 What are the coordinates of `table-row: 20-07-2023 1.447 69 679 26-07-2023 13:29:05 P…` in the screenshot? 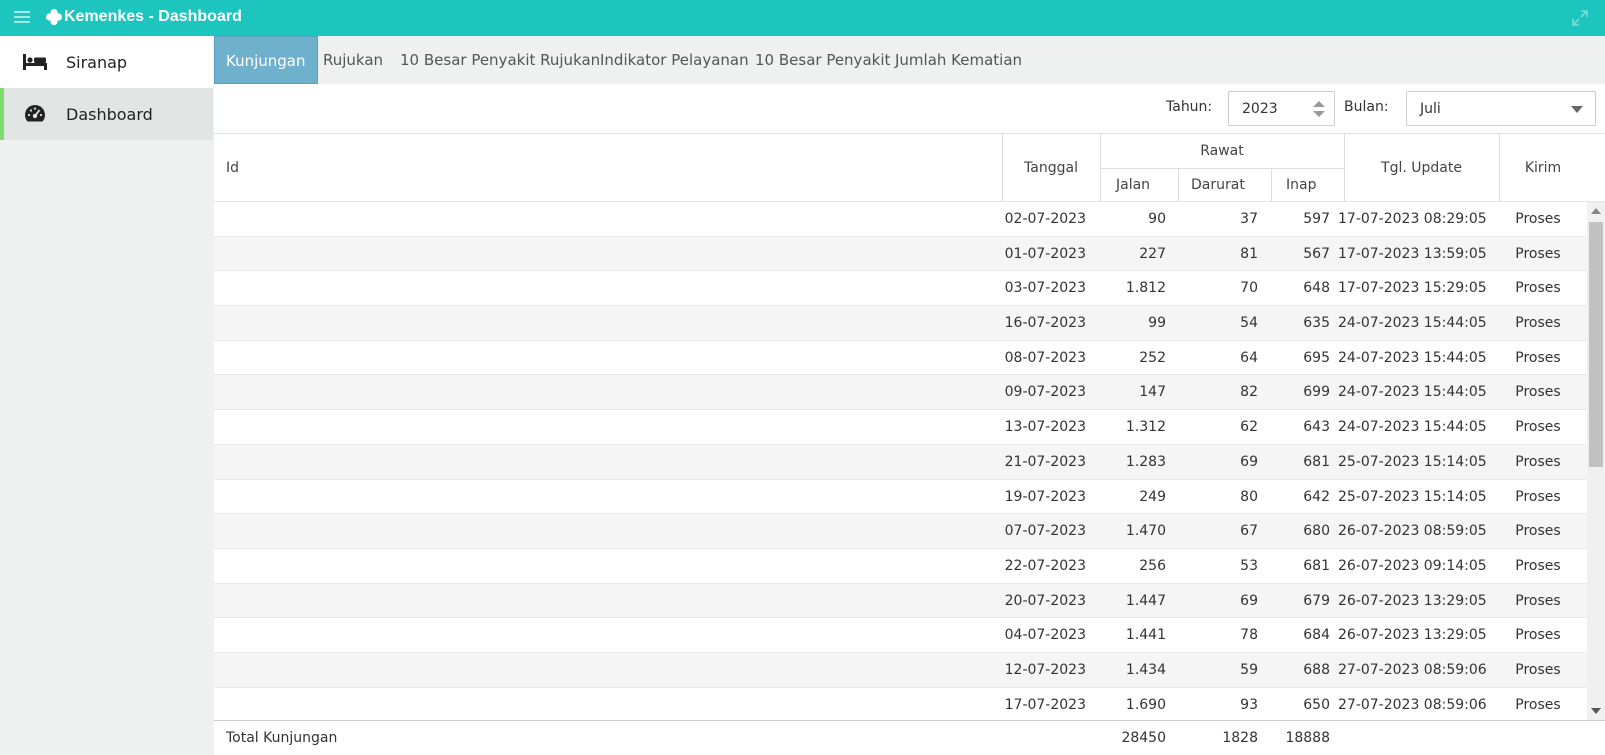 It's located at (900, 601).